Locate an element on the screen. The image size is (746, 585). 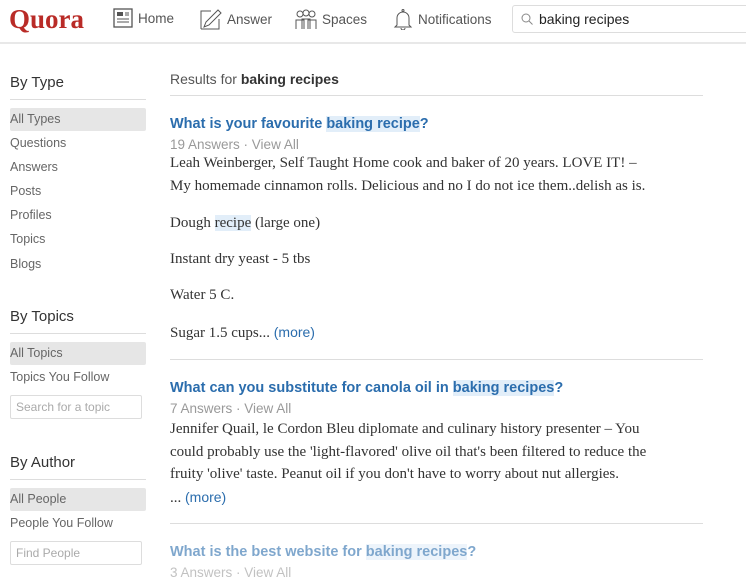
result-meta: 3 Answers · View All is located at coordinates (231, 572).